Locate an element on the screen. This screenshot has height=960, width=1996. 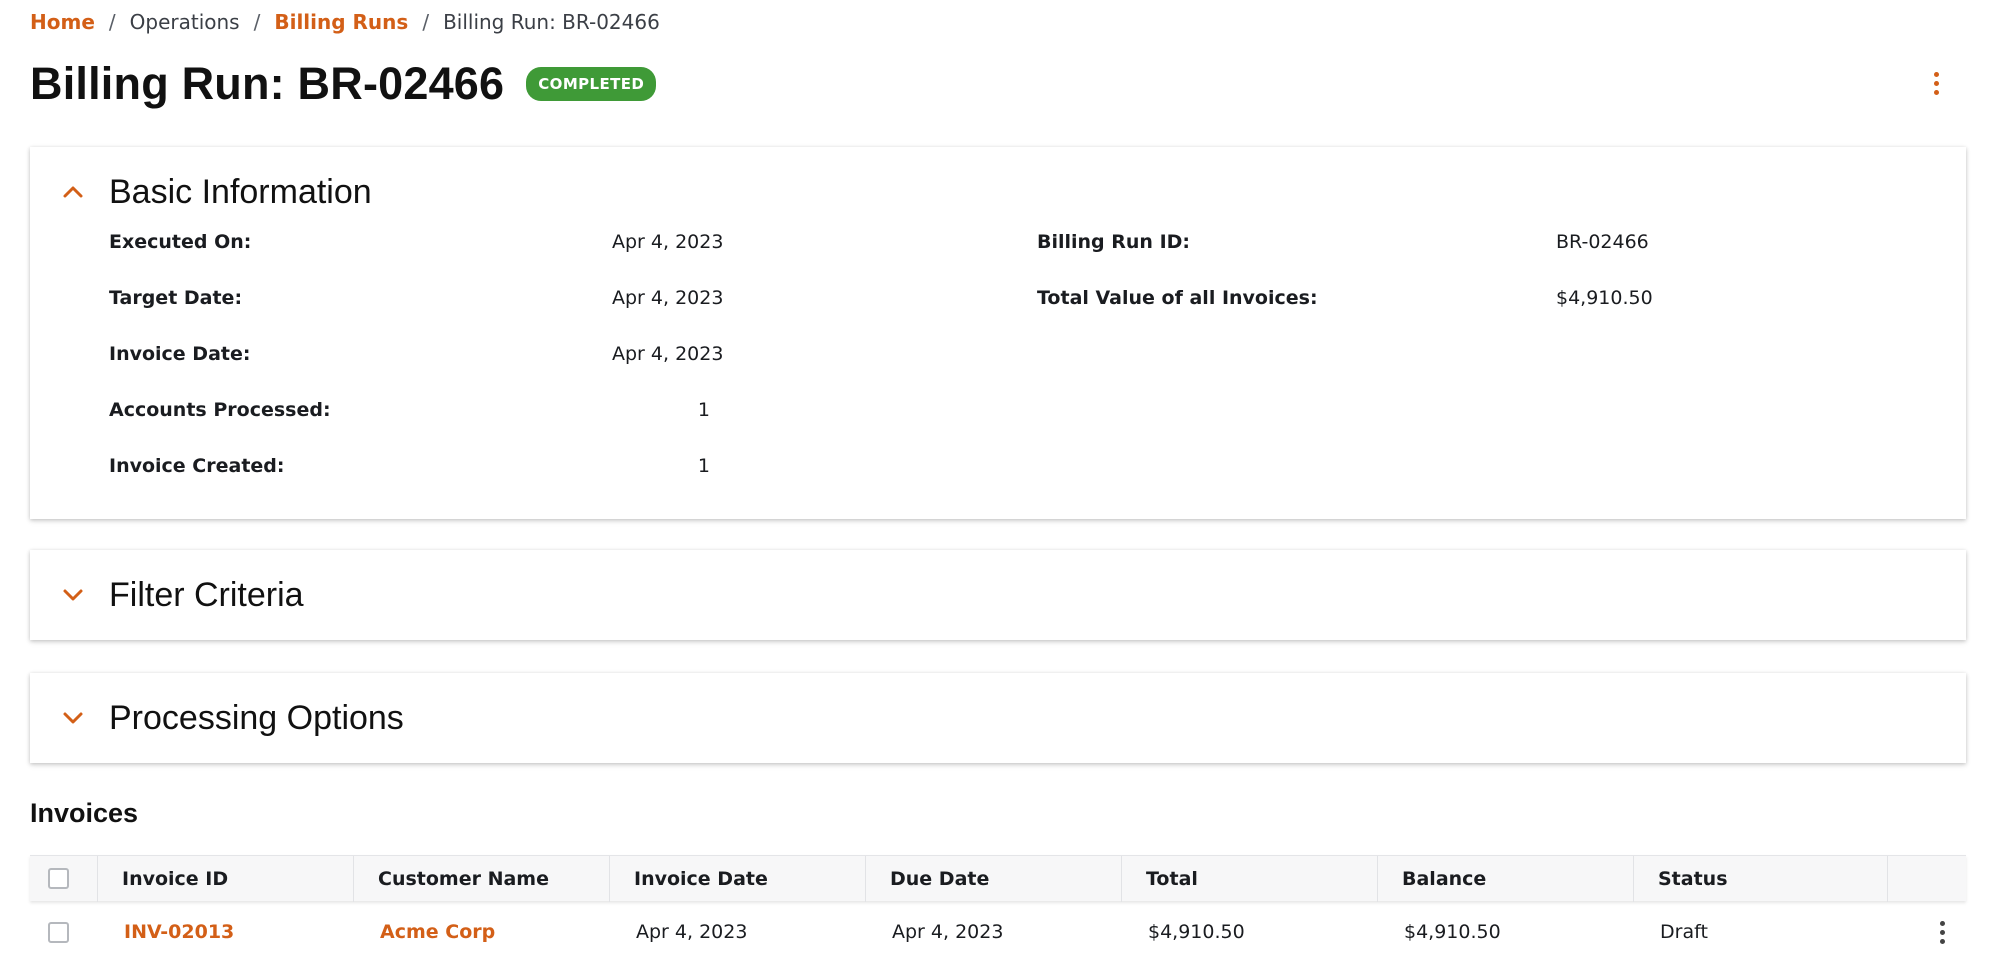
total-cell: $4,910.50 is located at coordinates (1196, 932).